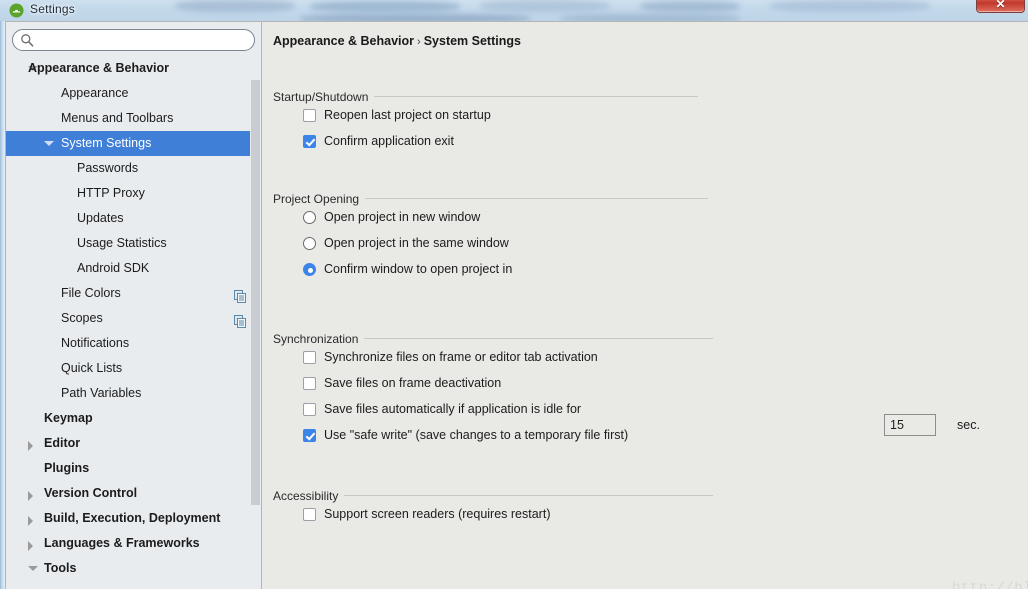  Describe the element at coordinates (255, 292) in the screenshot. I see `sidebar-scrollbar-thumb` at that location.